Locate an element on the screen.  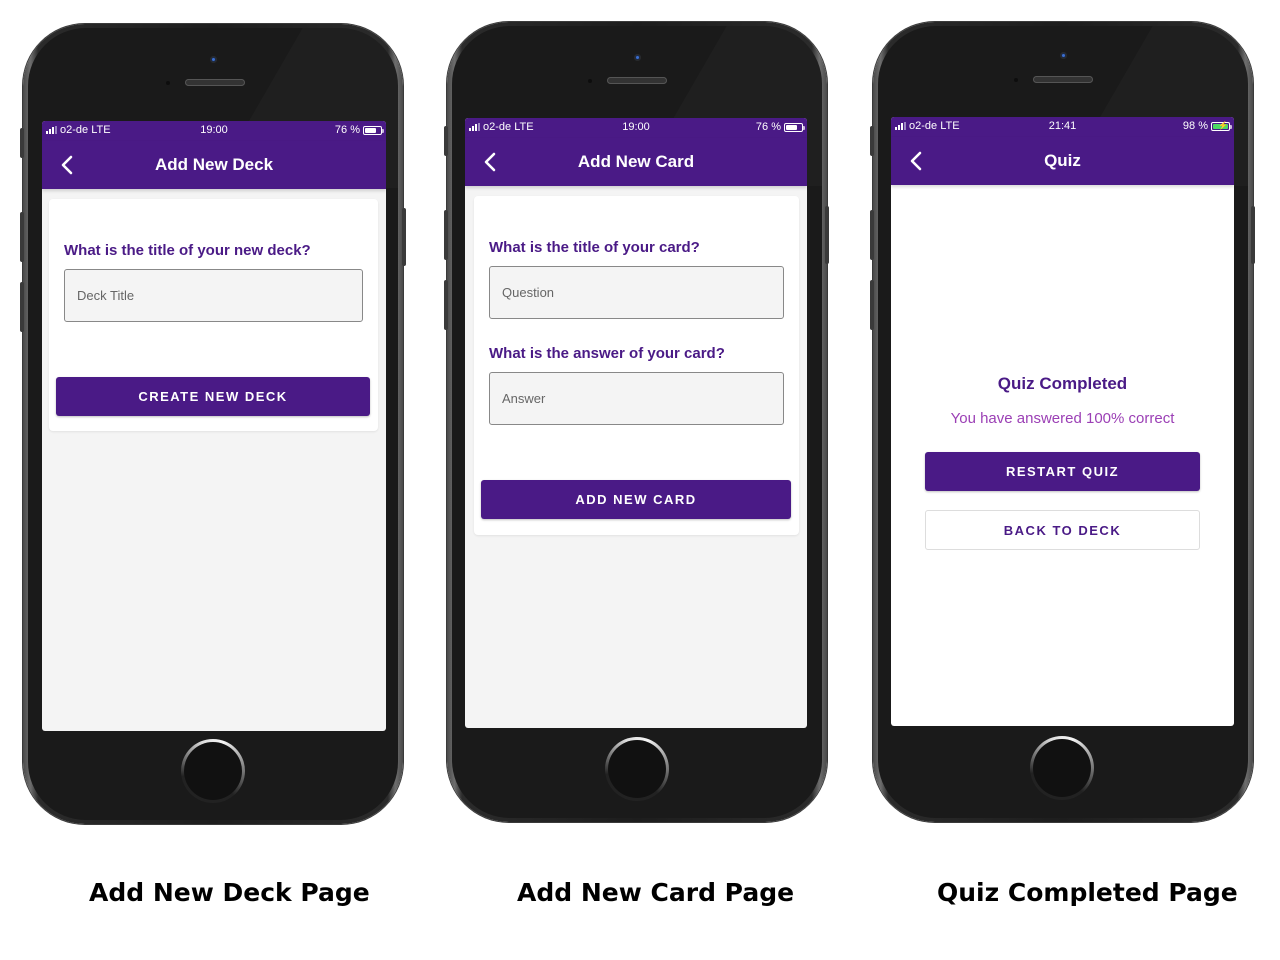
page-title: Quiz is located at coordinates (1062, 160).